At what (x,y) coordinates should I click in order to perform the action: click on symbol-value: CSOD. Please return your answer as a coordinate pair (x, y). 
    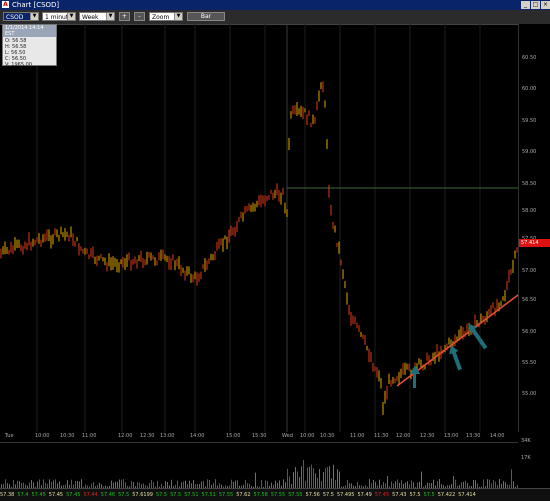
    Looking at the image, I should click on (15, 17).